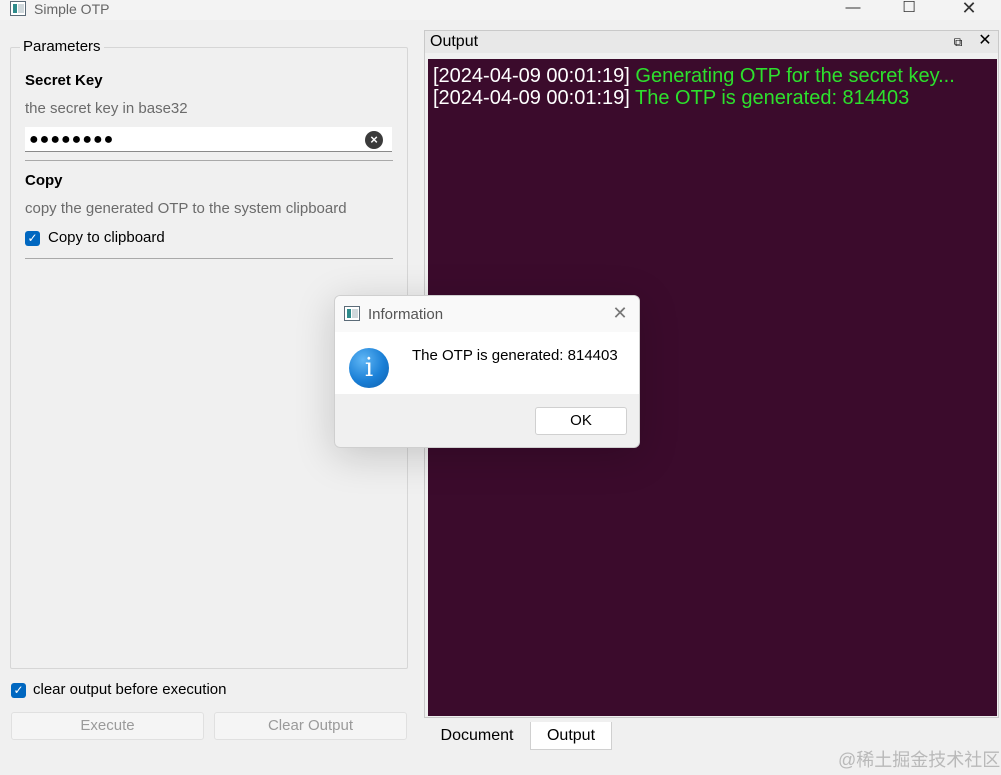  What do you see at coordinates (477, 736) in the screenshot?
I see `tab-document: Document` at bounding box center [477, 736].